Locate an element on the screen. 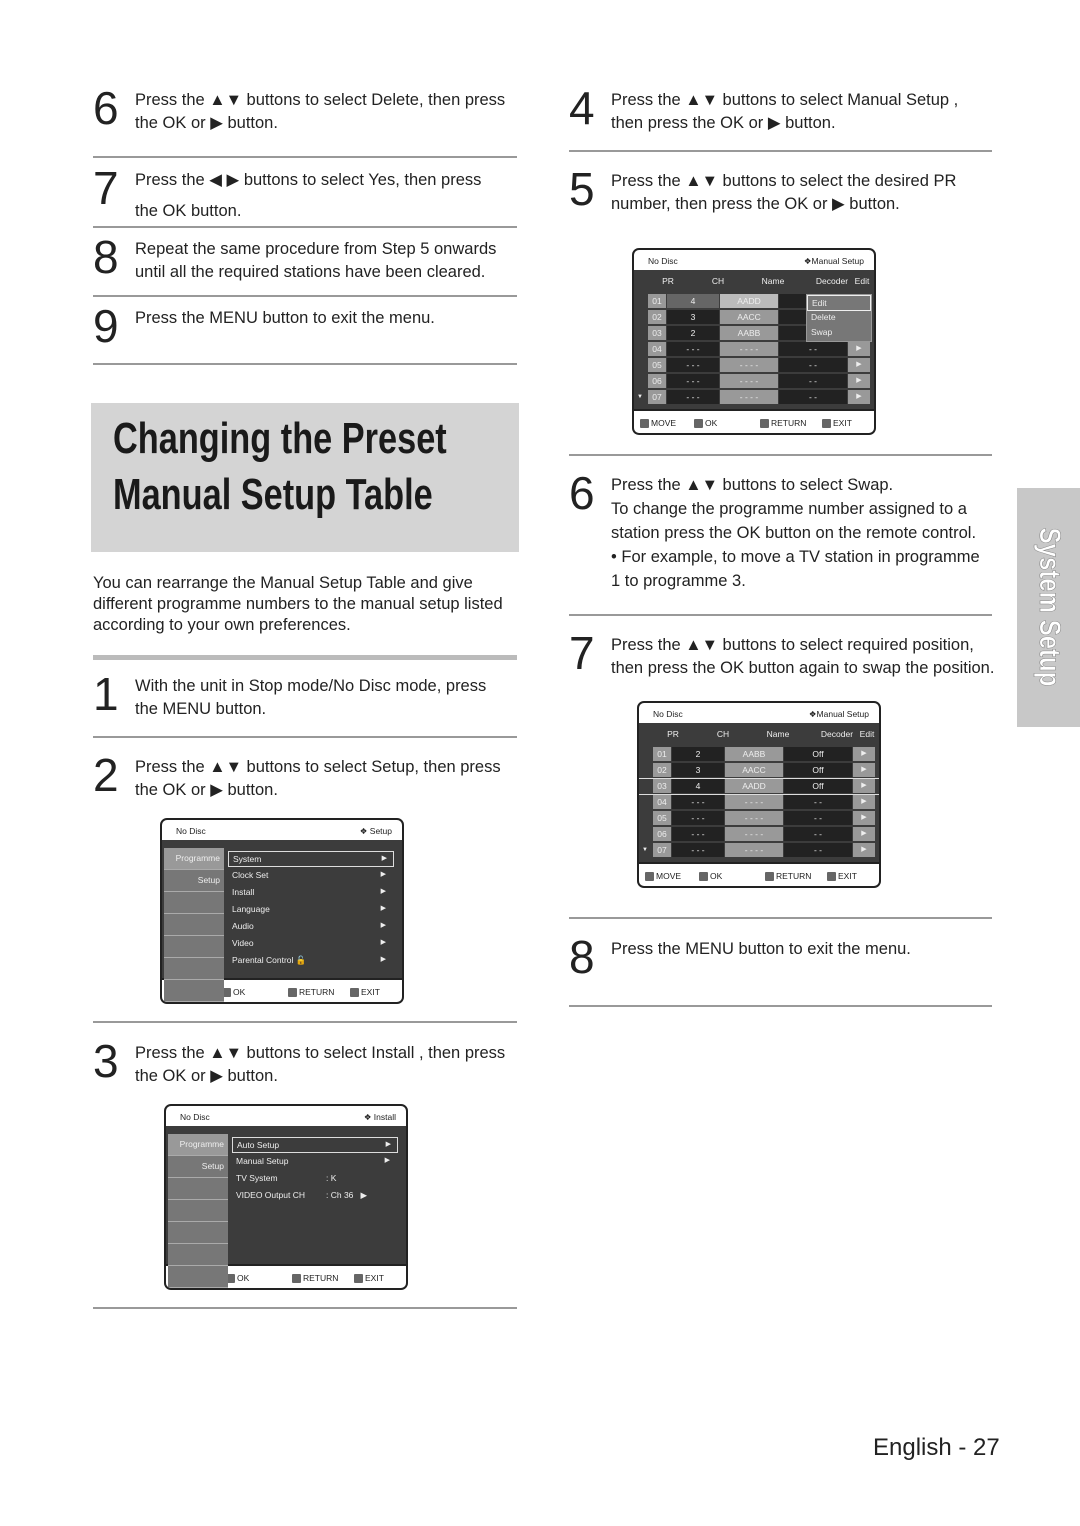 The height and width of the screenshot is (1526, 1080). column-header: Name is located at coordinates (778, 734).